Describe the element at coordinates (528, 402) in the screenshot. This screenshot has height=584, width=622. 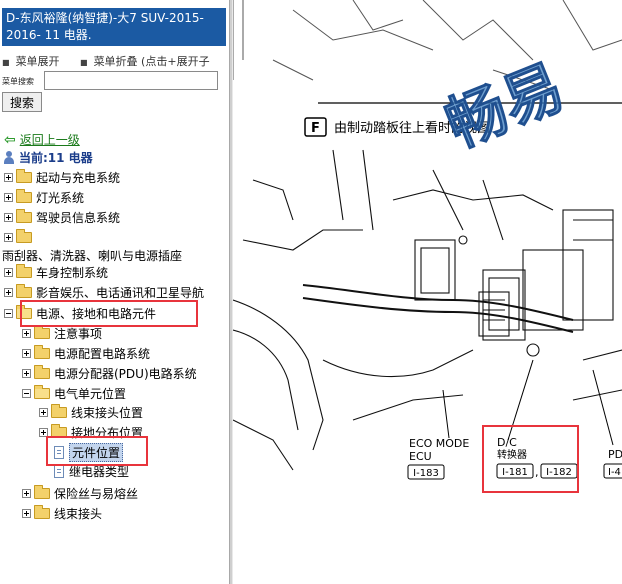
I see `leader-lines` at that location.